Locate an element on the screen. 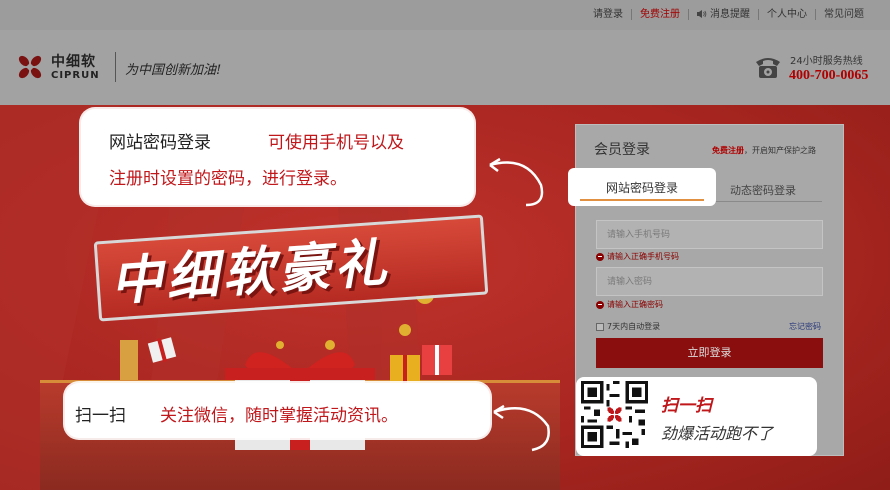  hotline-label: 24小时服务热线 is located at coordinates (826, 61).